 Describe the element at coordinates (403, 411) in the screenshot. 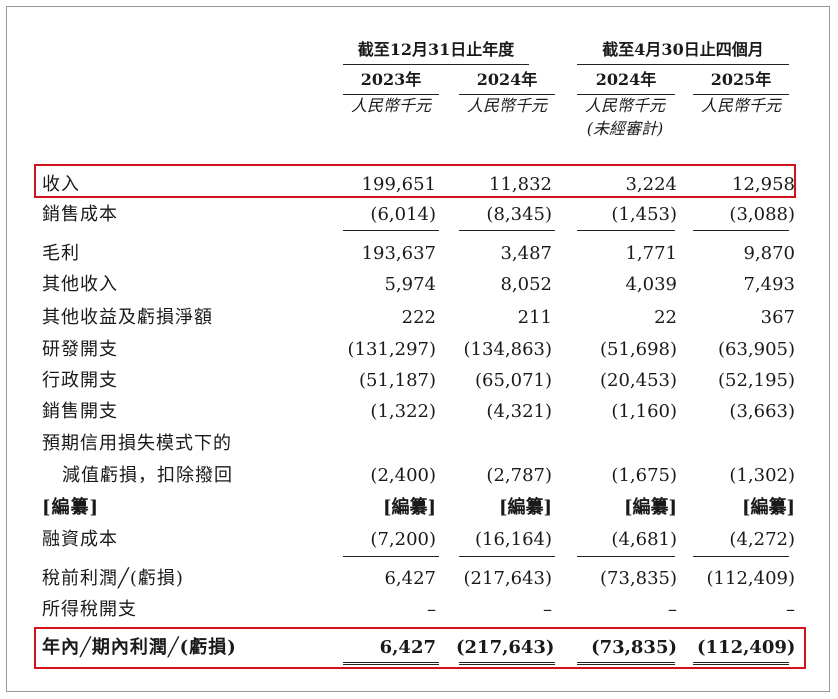

I see `cell-value: (1,322)` at that location.